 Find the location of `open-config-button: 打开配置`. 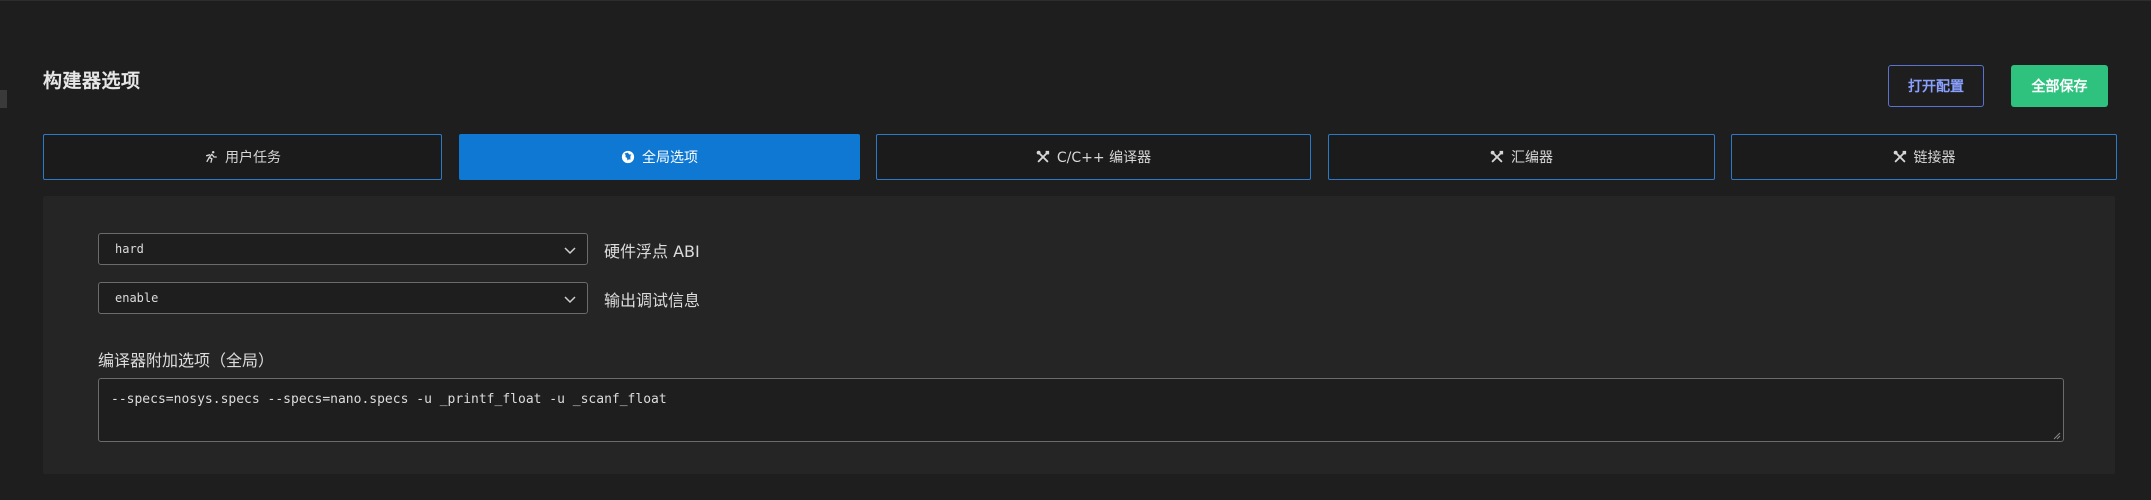

open-config-button: 打开配置 is located at coordinates (1936, 86).